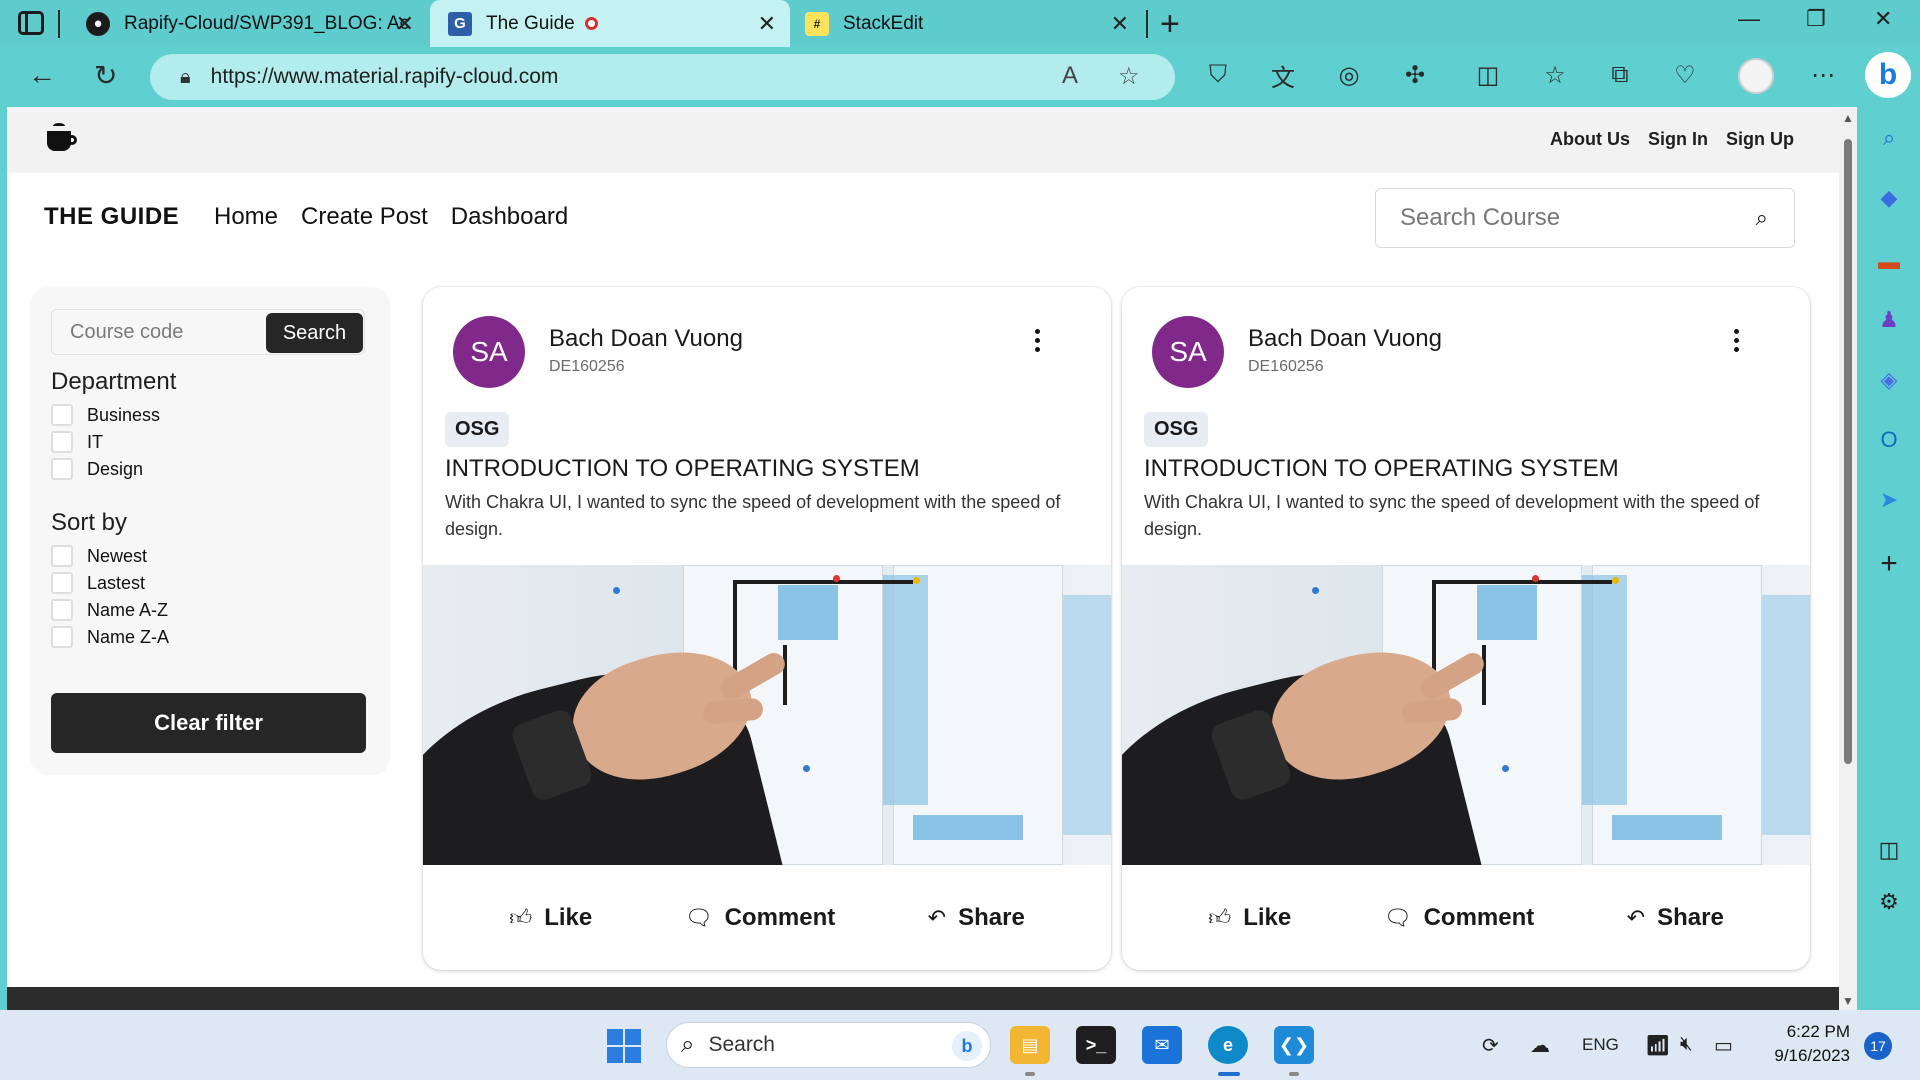  What do you see at coordinates (1685, 75) in the screenshot?
I see `browser-essentials-icon: ♡` at bounding box center [1685, 75].